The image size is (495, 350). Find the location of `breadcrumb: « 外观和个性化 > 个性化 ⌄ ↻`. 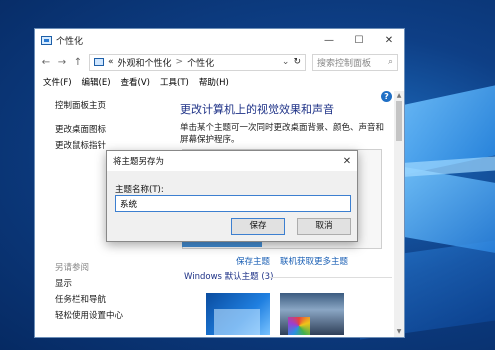

breadcrumb: « 外观和个性化 > 个性化 ⌄ ↻ is located at coordinates (197, 62).